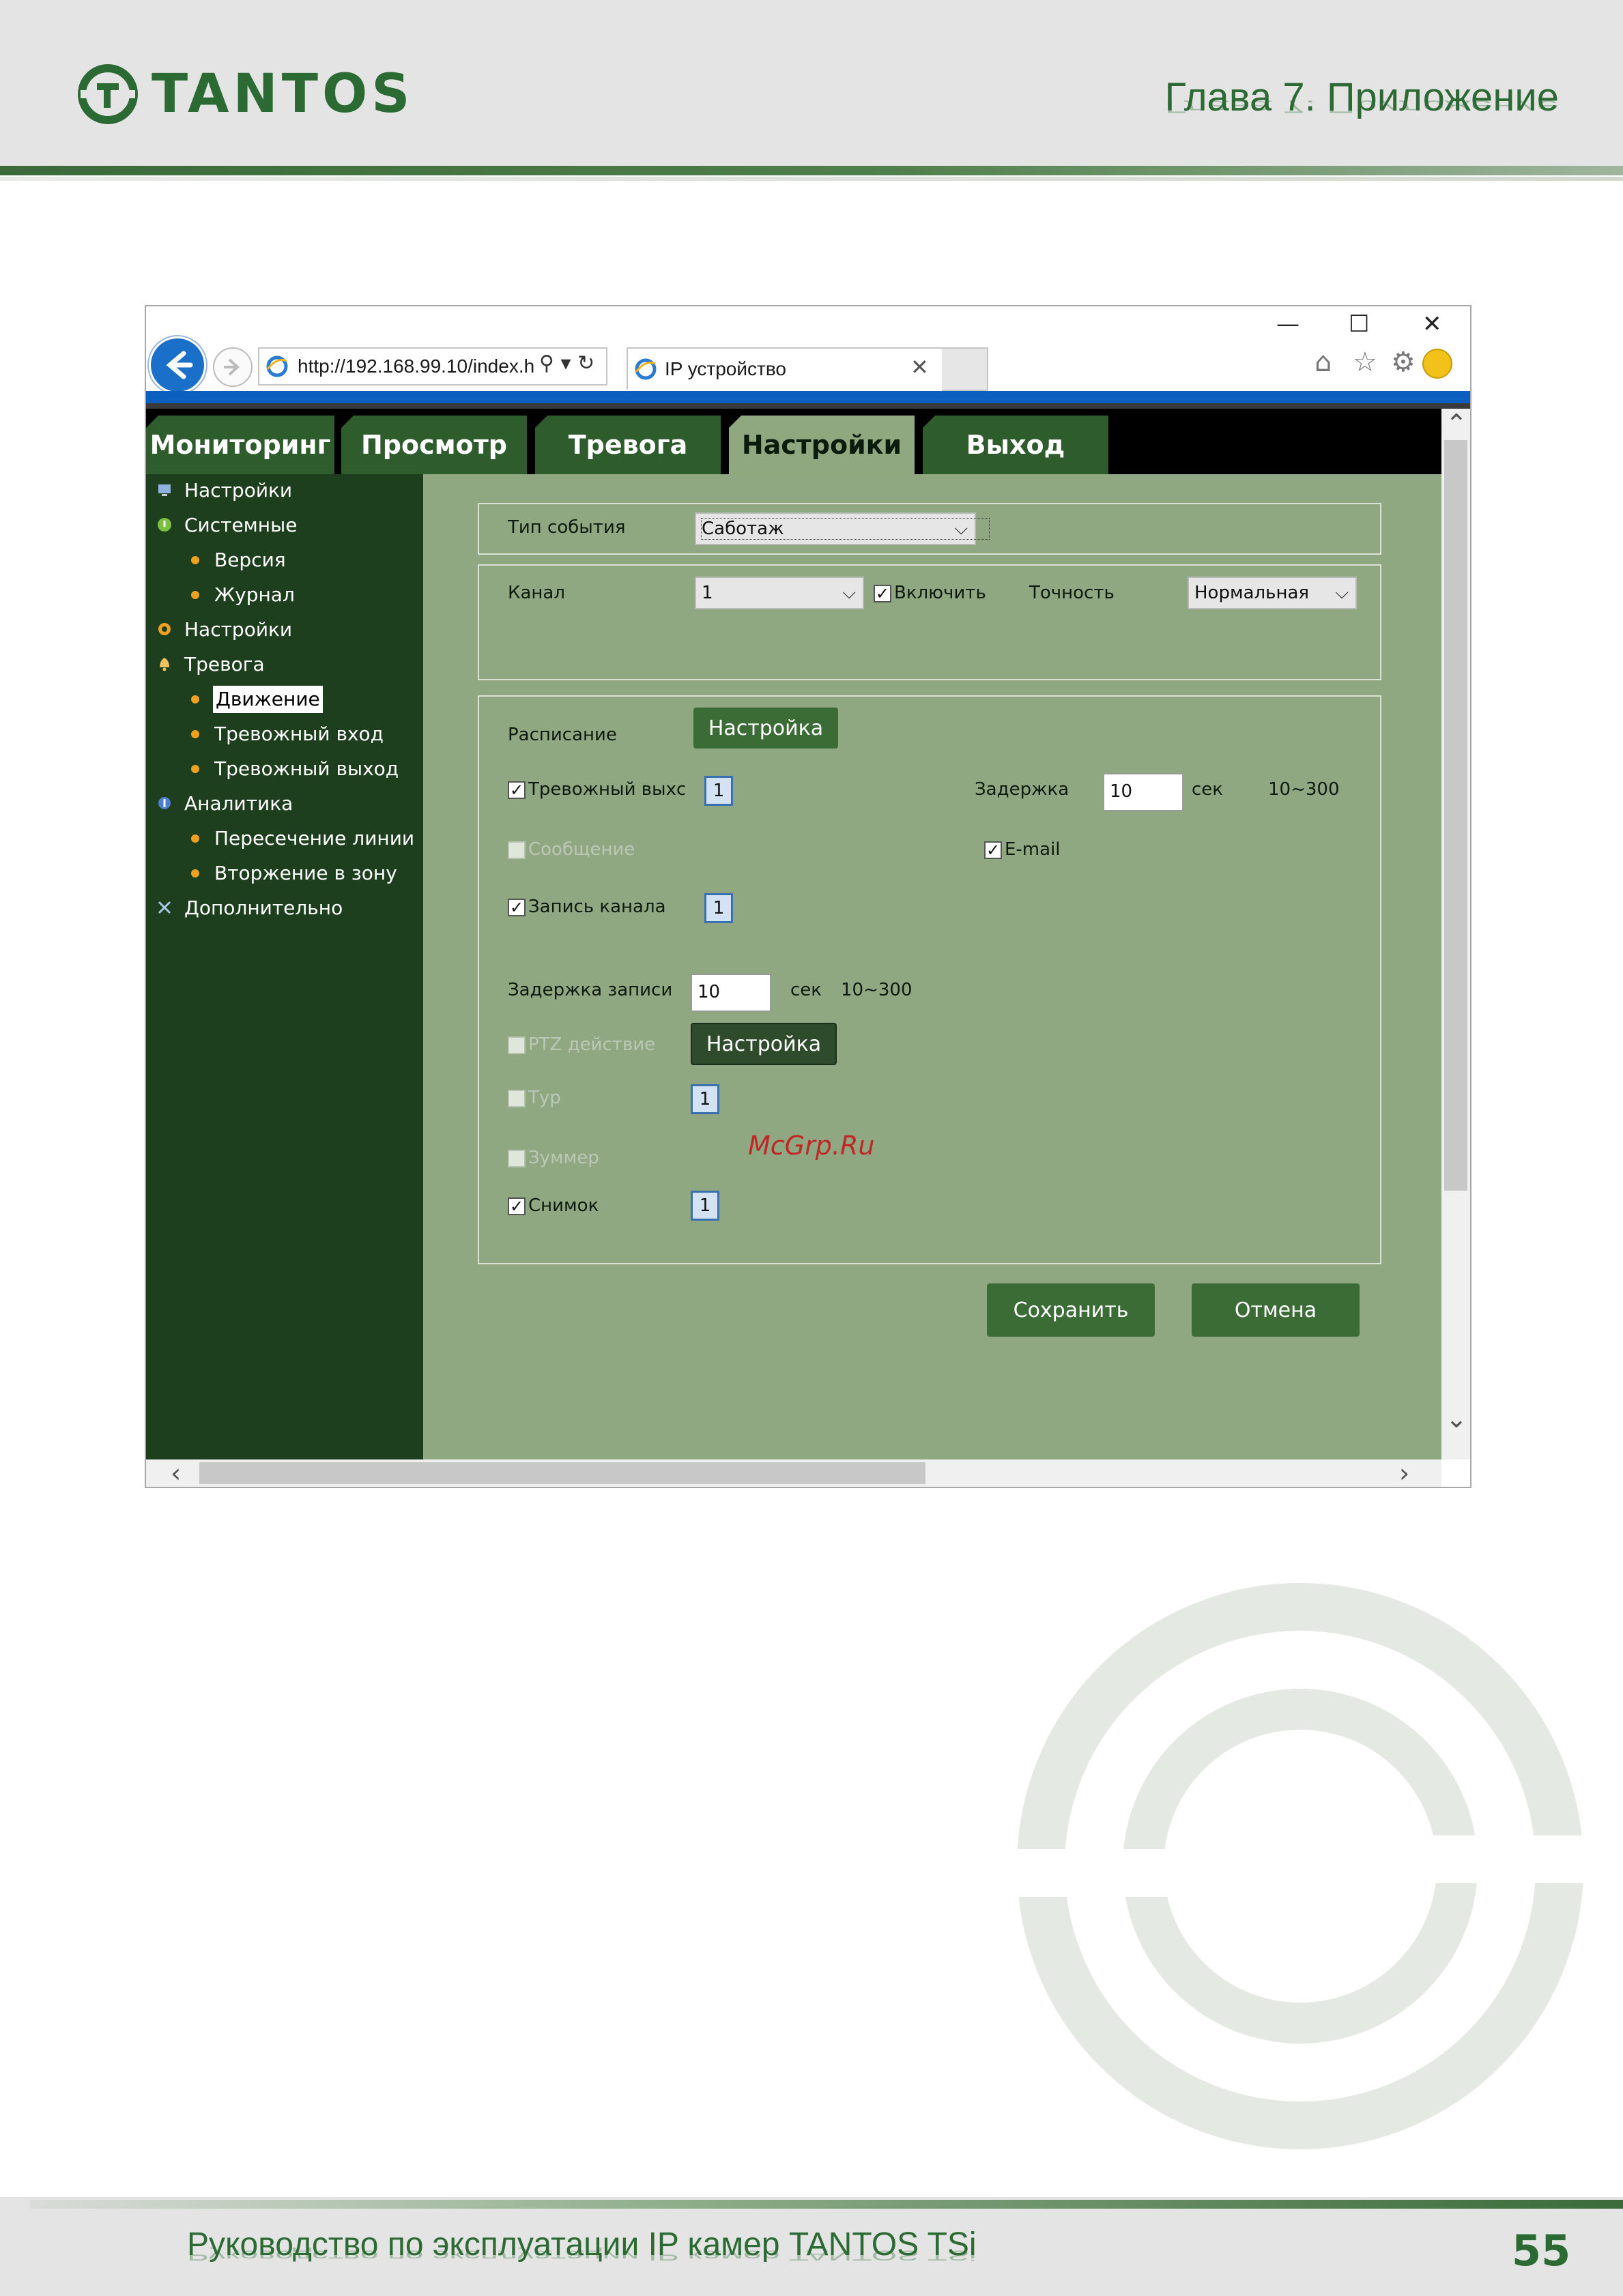 The image size is (1623, 2296). I want to click on sidebar-item-analytics: Аналитика, so click(238, 803).